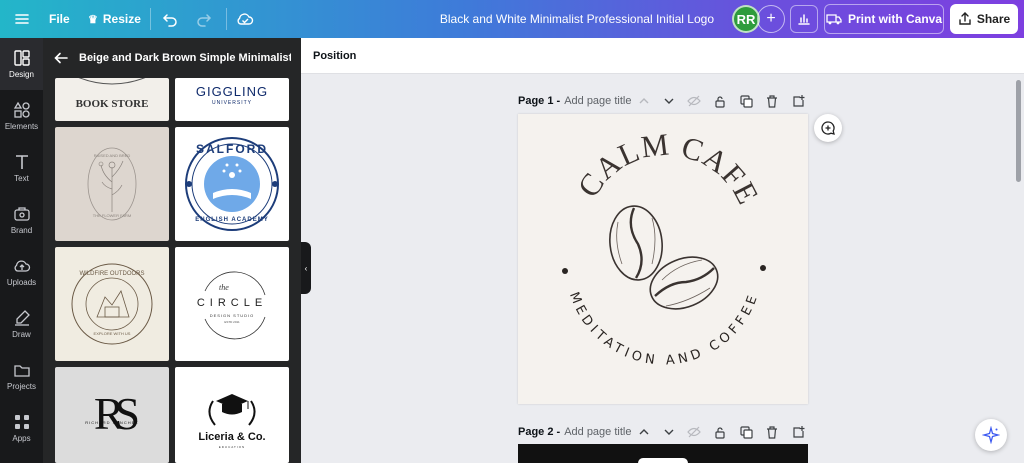  What do you see at coordinates (231, 103) in the screenshot?
I see `giggling-sub: UNIVERSITY` at bounding box center [231, 103].